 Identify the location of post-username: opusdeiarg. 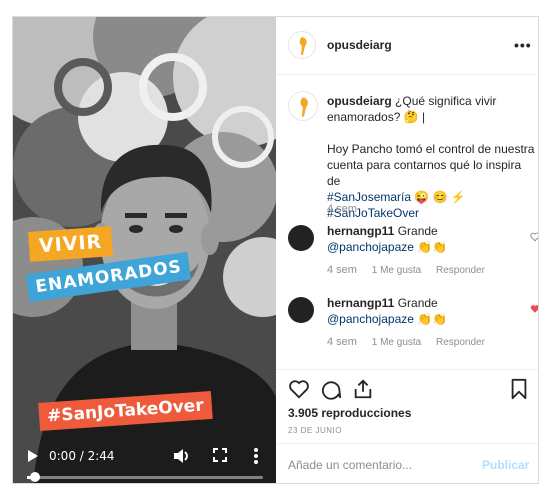
(359, 45).